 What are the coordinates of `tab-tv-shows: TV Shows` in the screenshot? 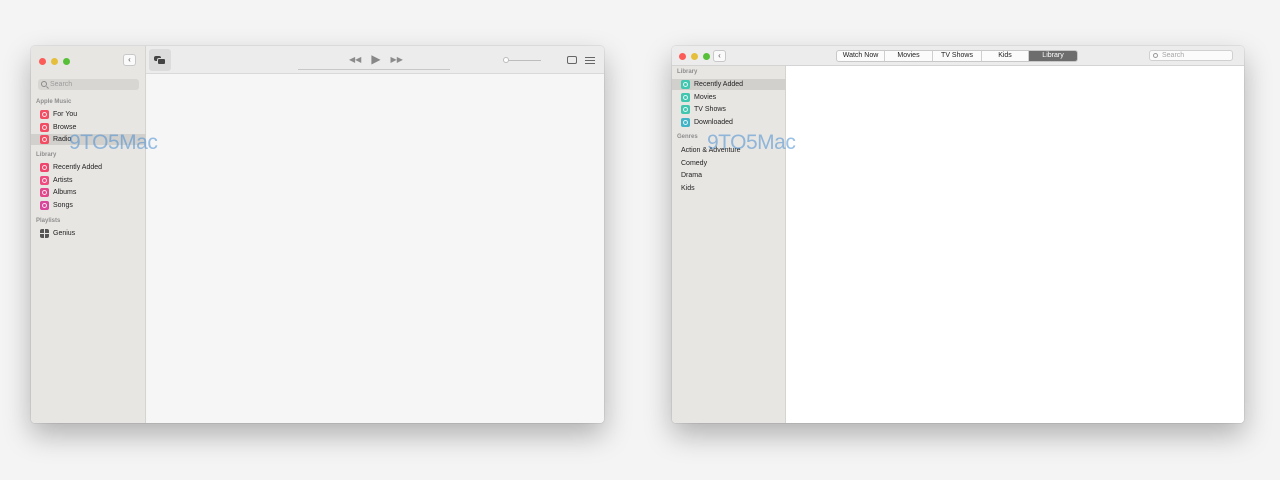 It's located at (957, 56).